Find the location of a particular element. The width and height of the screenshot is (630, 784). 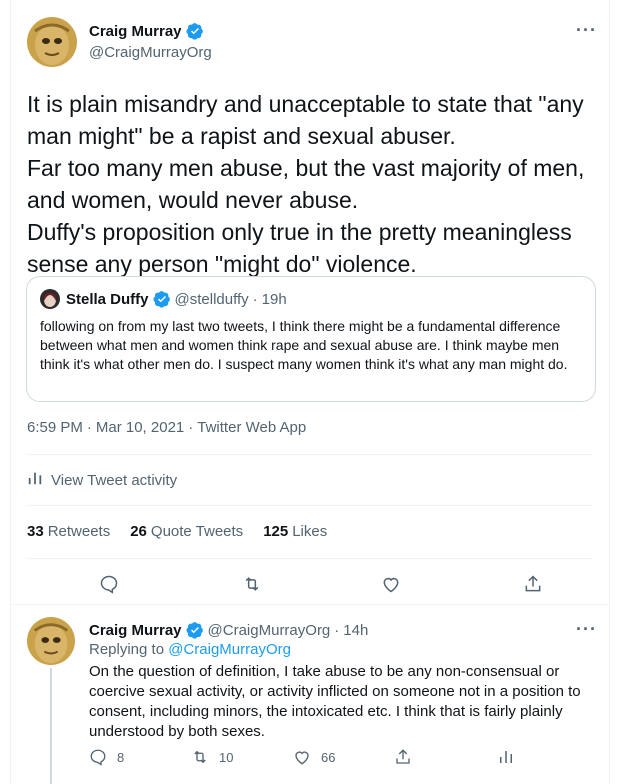

tweet-actions is located at coordinates (310, 584).